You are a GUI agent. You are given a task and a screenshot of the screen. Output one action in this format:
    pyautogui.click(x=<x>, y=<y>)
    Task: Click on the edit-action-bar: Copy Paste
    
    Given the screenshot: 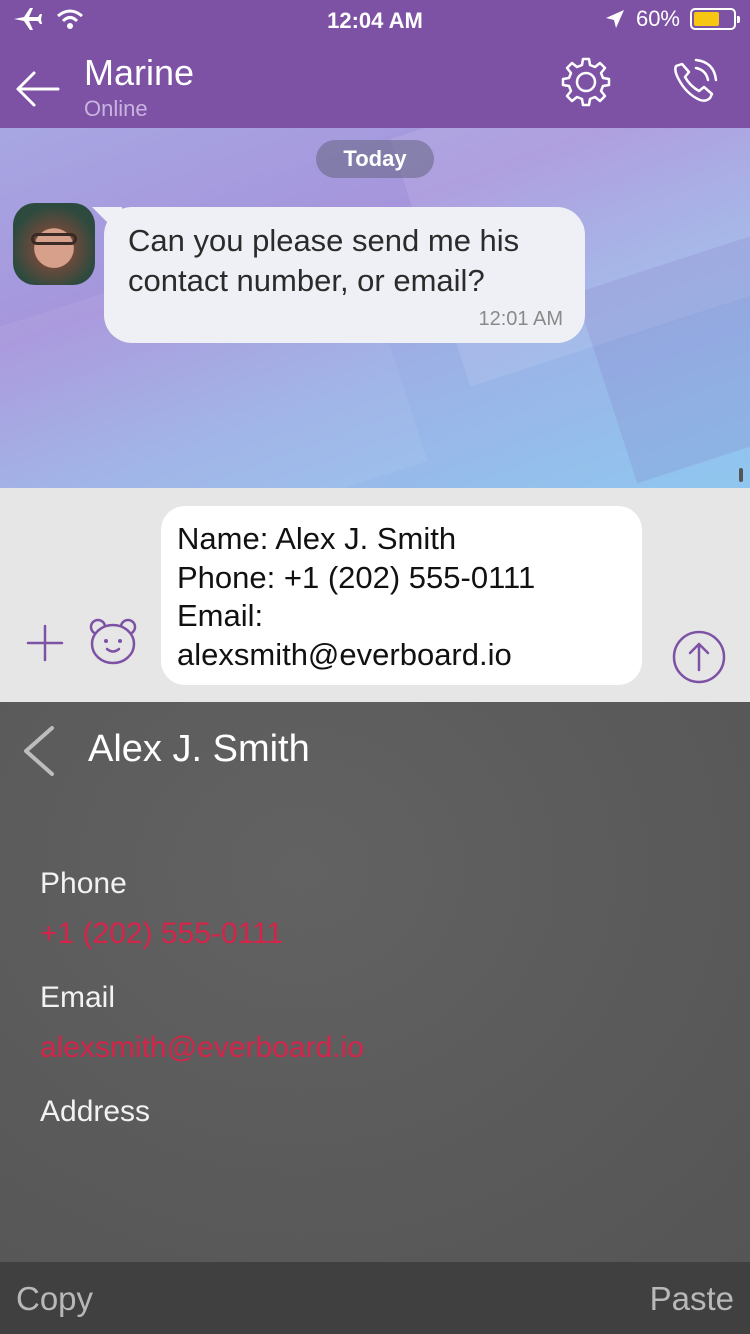 What is the action you would take?
    pyautogui.click(x=375, y=1298)
    